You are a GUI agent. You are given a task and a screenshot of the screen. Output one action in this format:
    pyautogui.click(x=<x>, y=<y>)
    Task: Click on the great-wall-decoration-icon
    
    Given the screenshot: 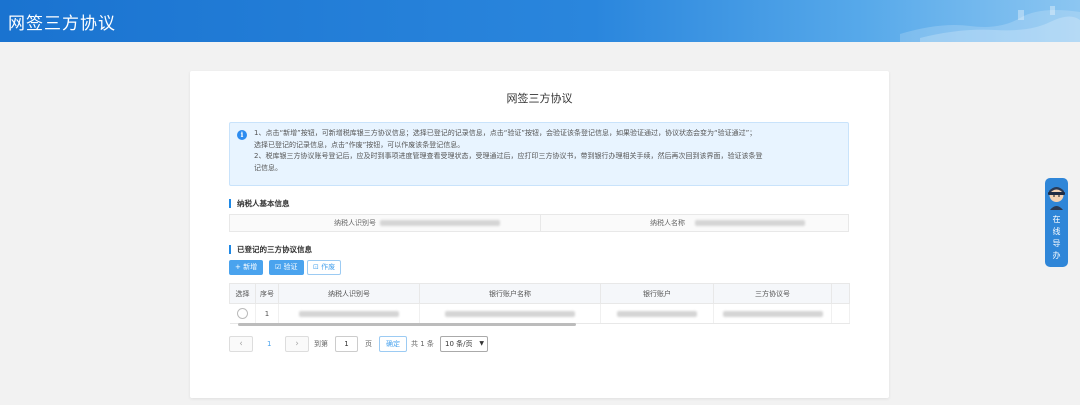 What is the action you would take?
    pyautogui.click(x=990, y=24)
    